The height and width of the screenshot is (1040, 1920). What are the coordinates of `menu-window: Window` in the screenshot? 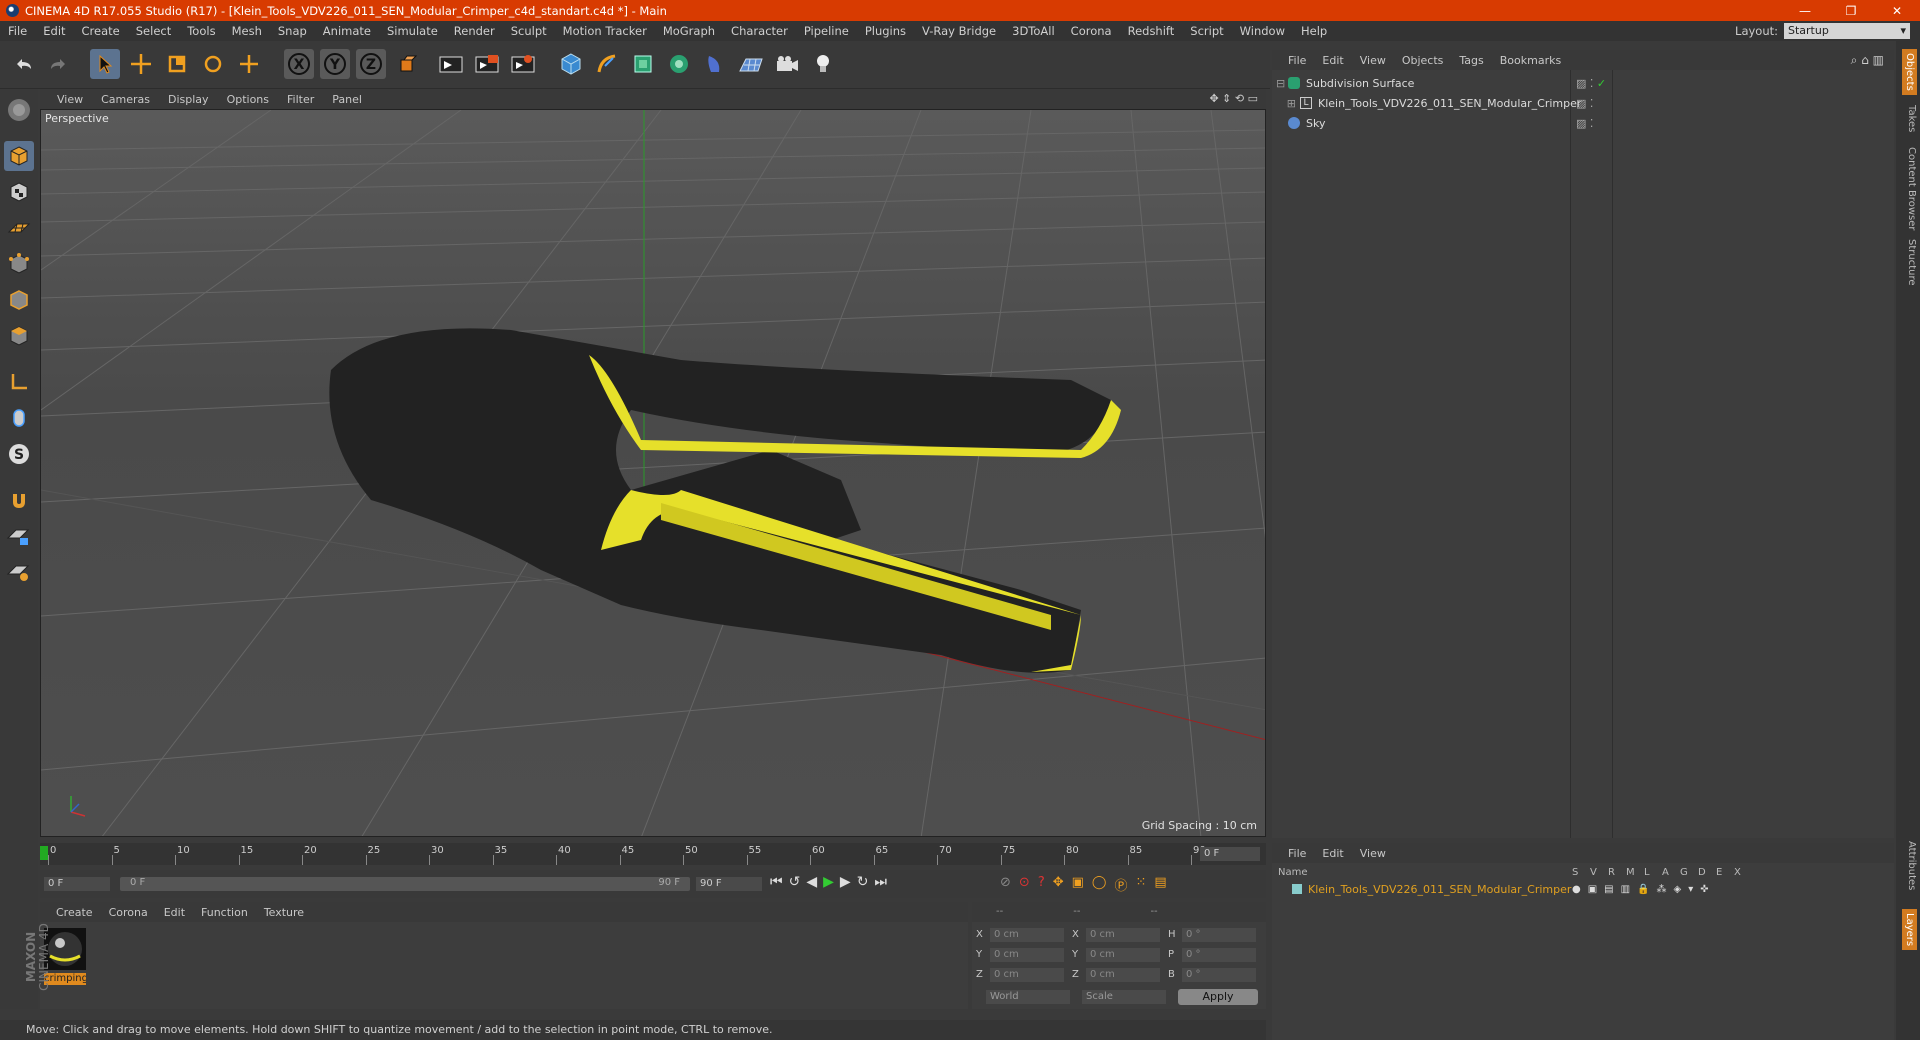 It's located at (1262, 31).